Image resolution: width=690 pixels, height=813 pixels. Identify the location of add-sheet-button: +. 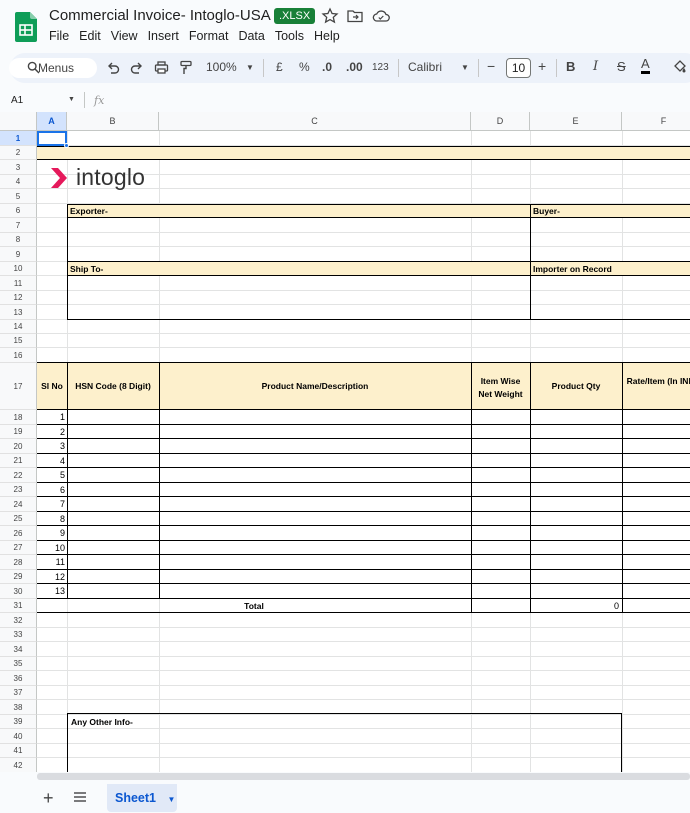
(48, 798).